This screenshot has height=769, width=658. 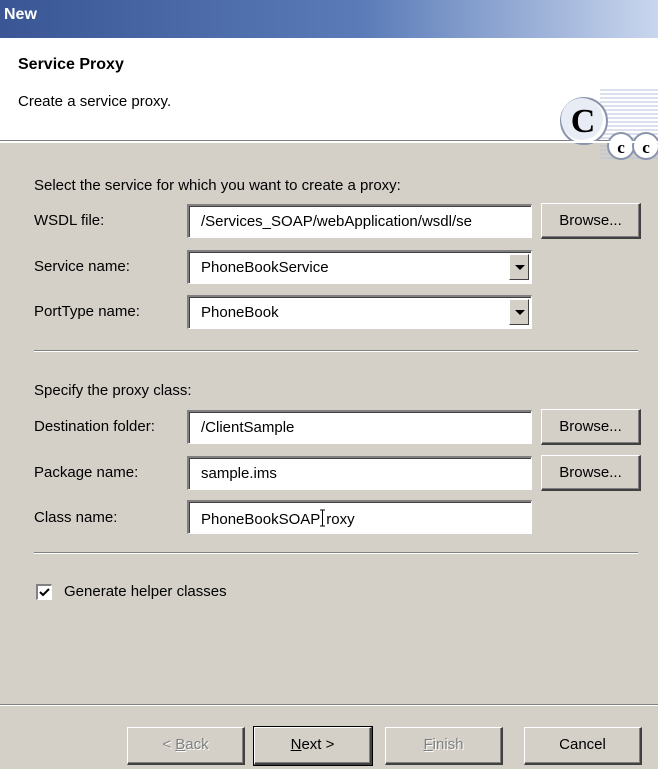 What do you see at coordinates (180, 744) in the screenshot?
I see `back-mnemonic: B` at bounding box center [180, 744].